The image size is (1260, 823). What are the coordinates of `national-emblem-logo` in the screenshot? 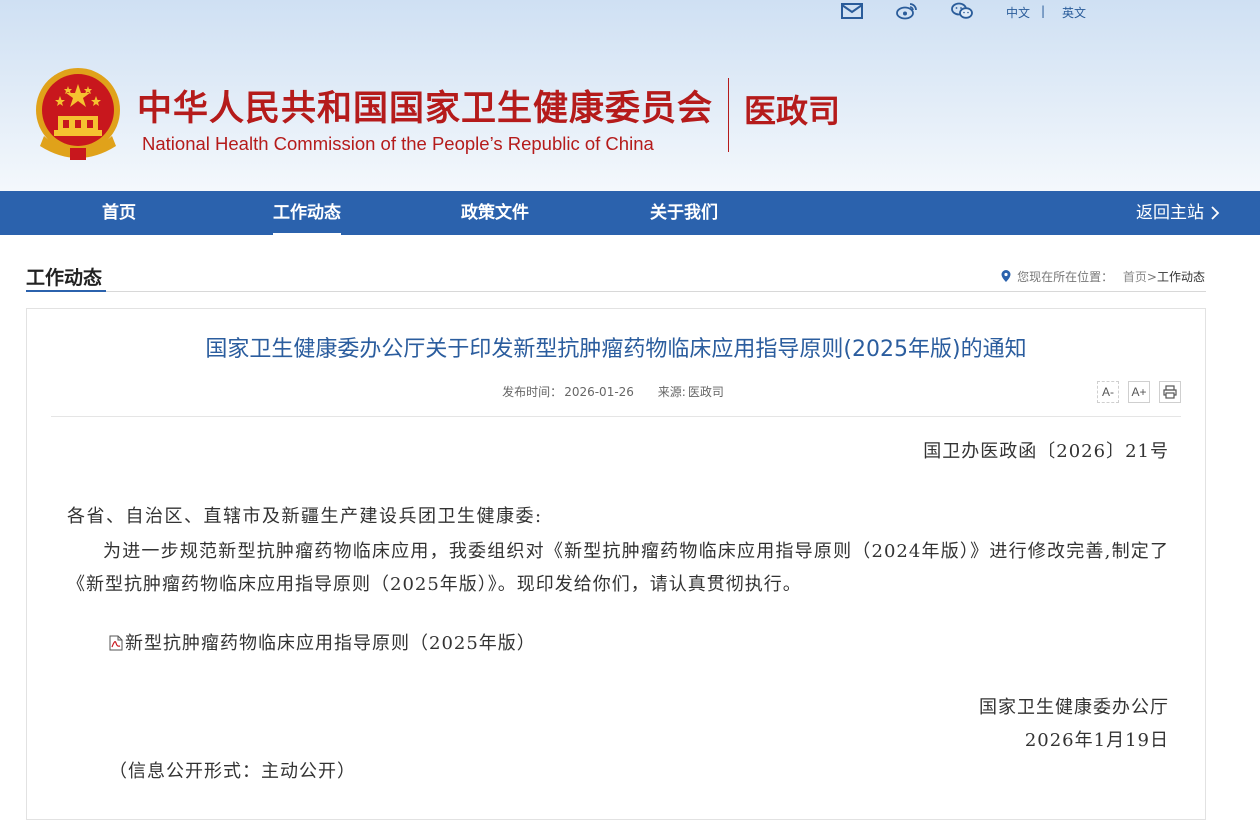 It's located at (78, 115).